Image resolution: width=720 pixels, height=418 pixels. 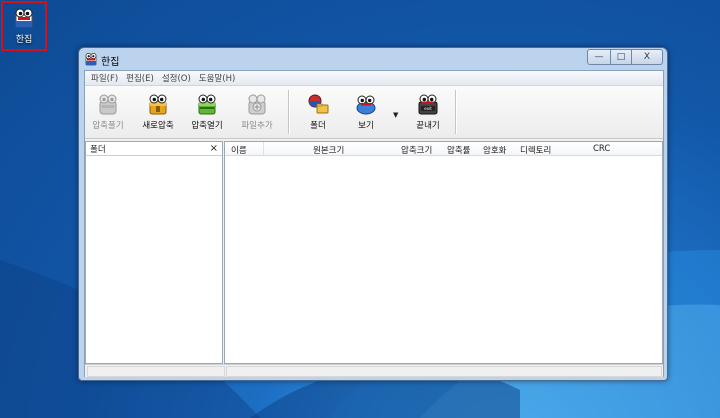 I want to click on view-icon, so click(x=366, y=105).